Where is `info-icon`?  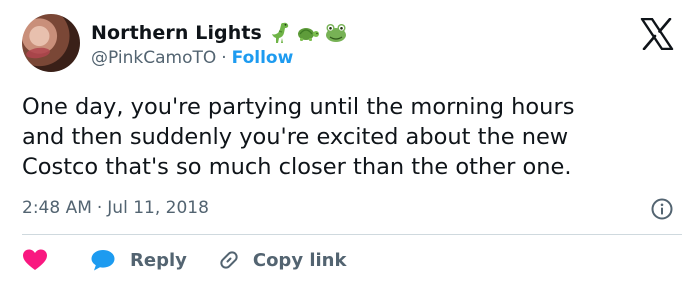
info-icon is located at coordinates (662, 209).